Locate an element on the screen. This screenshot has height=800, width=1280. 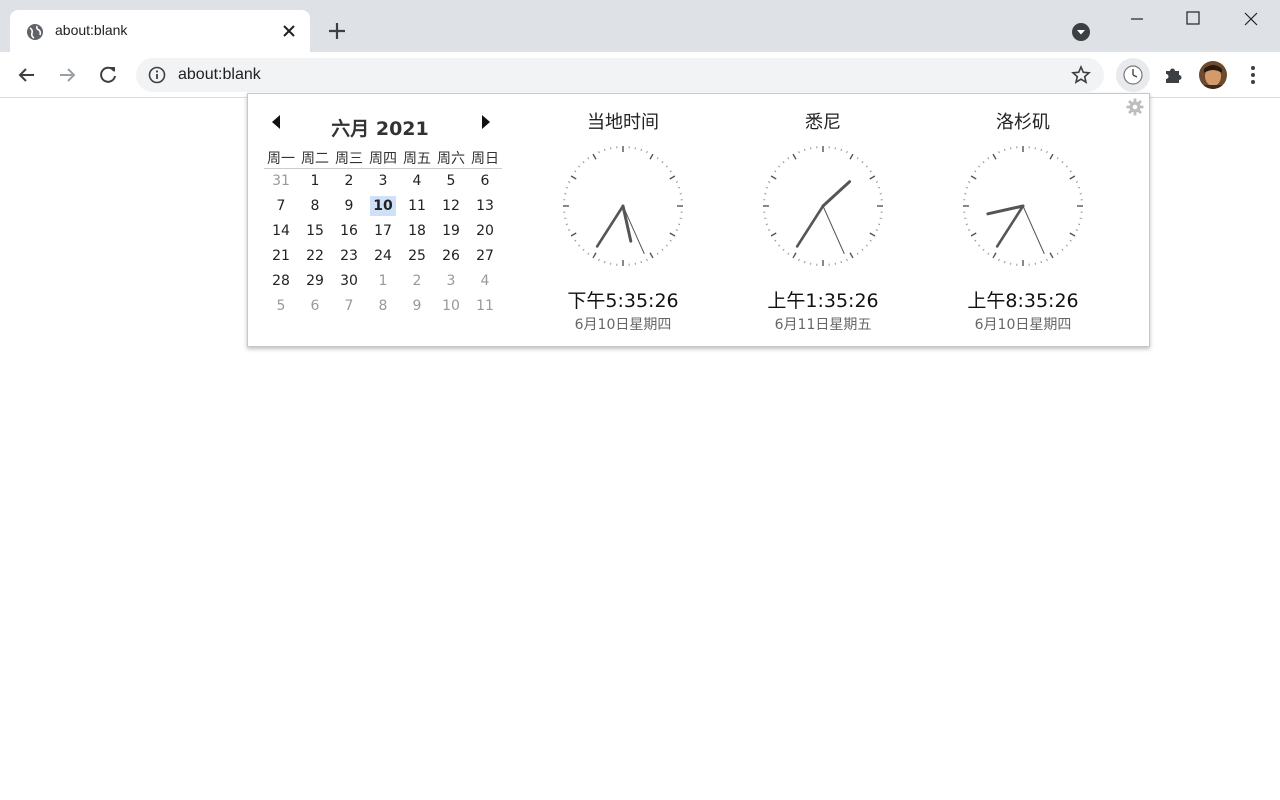
address-bar: about:blank is located at coordinates (620, 75).